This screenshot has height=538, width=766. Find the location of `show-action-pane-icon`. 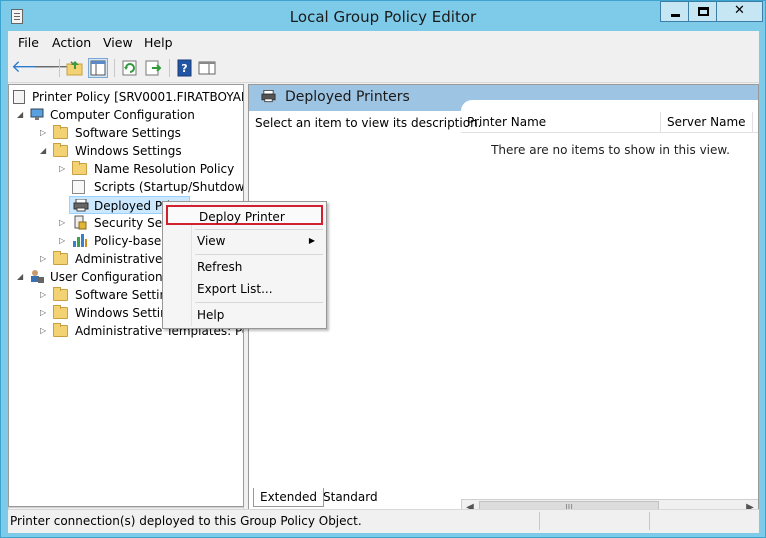

show-action-pane-icon is located at coordinates (207, 68).